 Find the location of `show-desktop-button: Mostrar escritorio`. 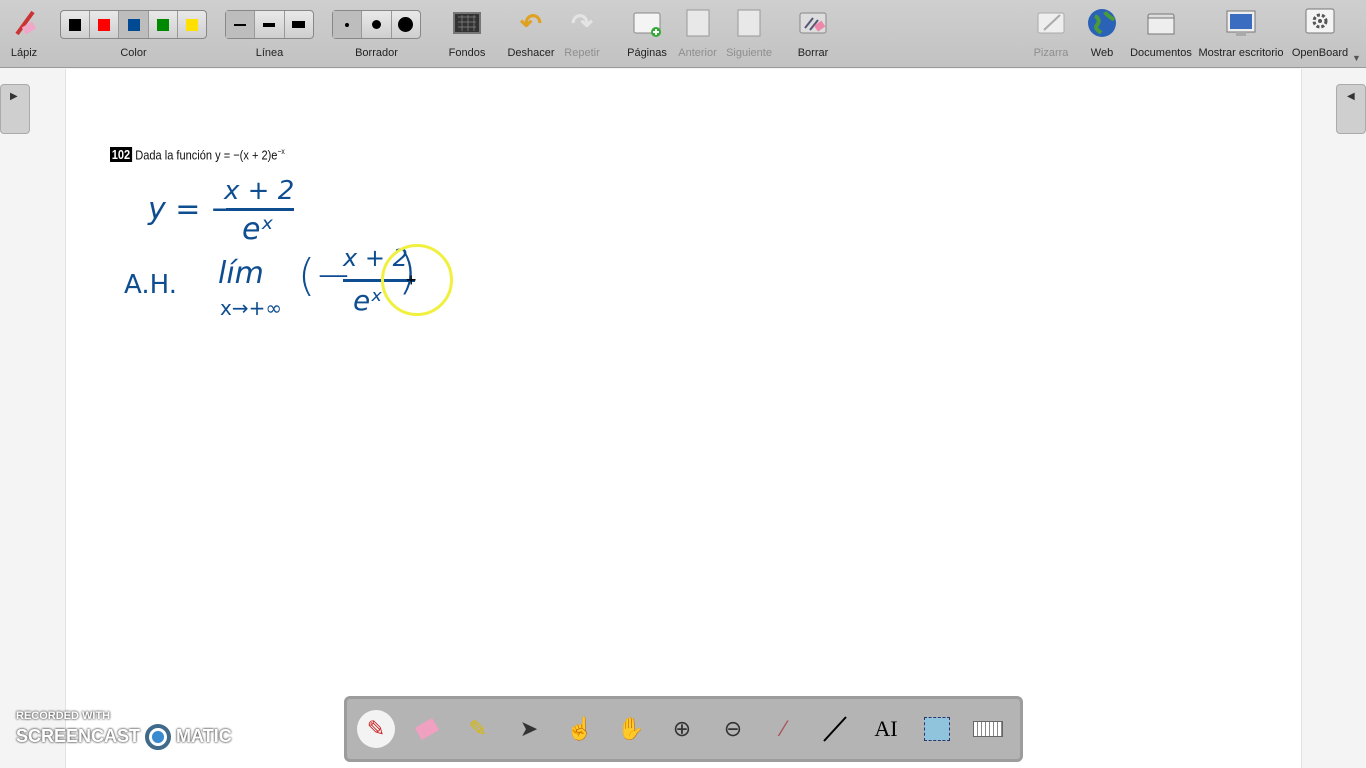

show-desktop-button: Mostrar escritorio is located at coordinates (1241, 34).